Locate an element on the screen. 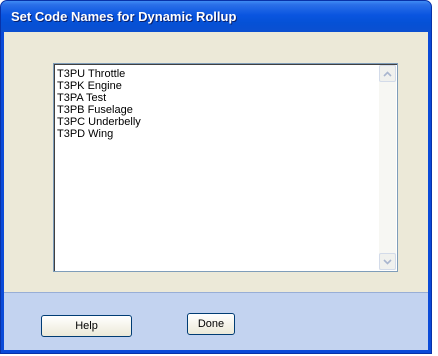 The image size is (438, 356). dialog-title: Set Code Names for Dynamic Rollup is located at coordinates (124, 16).